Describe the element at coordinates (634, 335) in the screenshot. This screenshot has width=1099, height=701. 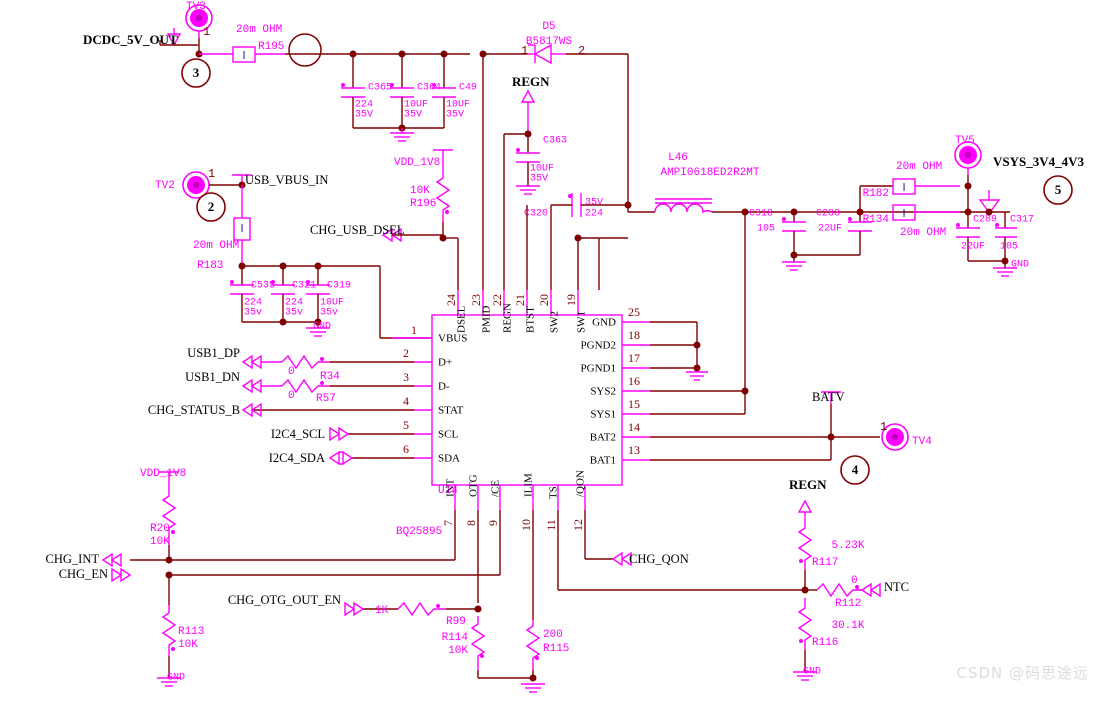
I see `ic-pin-18-num: 18` at that location.